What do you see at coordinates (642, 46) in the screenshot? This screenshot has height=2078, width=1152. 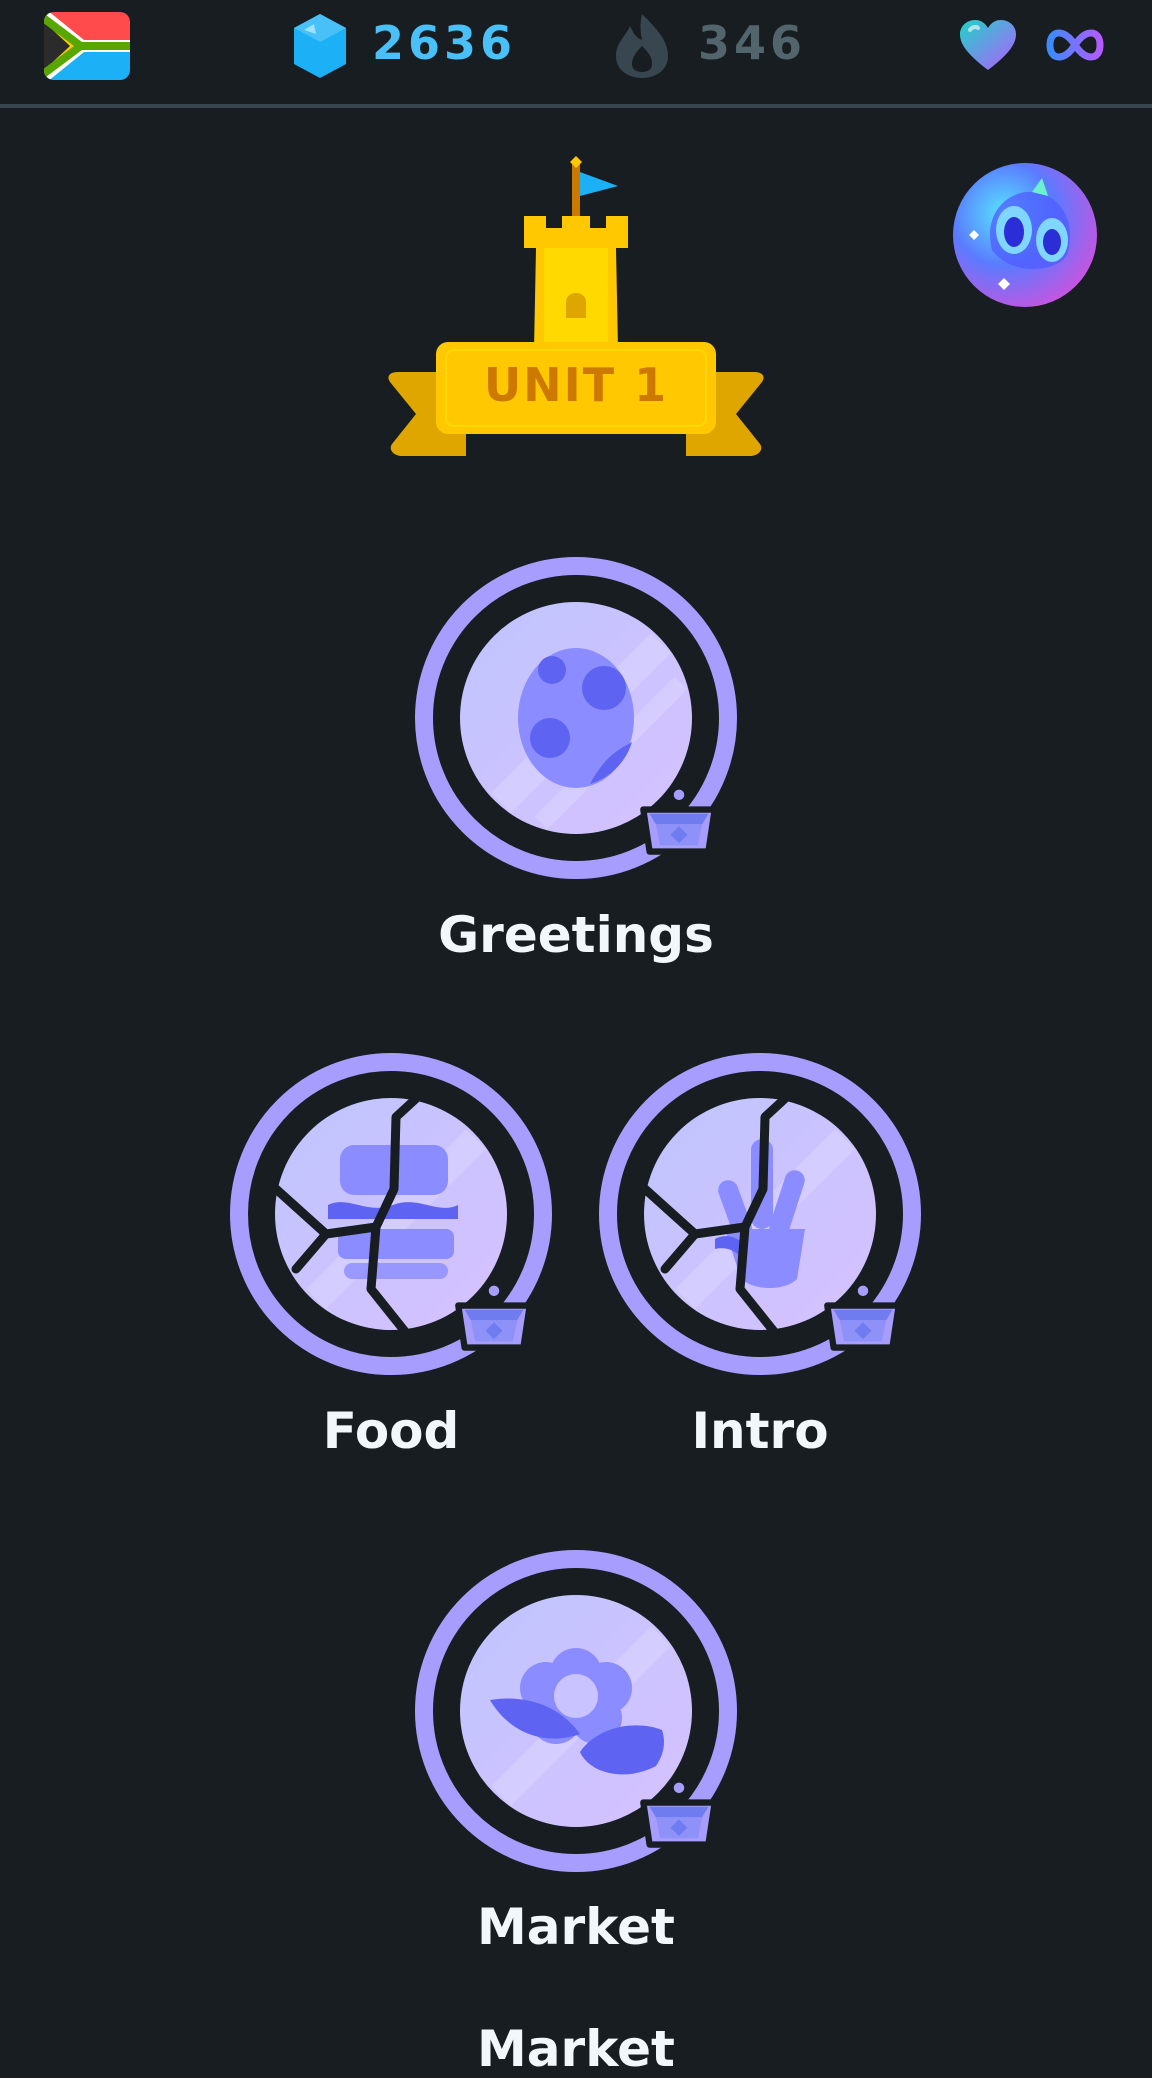 I see `flame-icon` at bounding box center [642, 46].